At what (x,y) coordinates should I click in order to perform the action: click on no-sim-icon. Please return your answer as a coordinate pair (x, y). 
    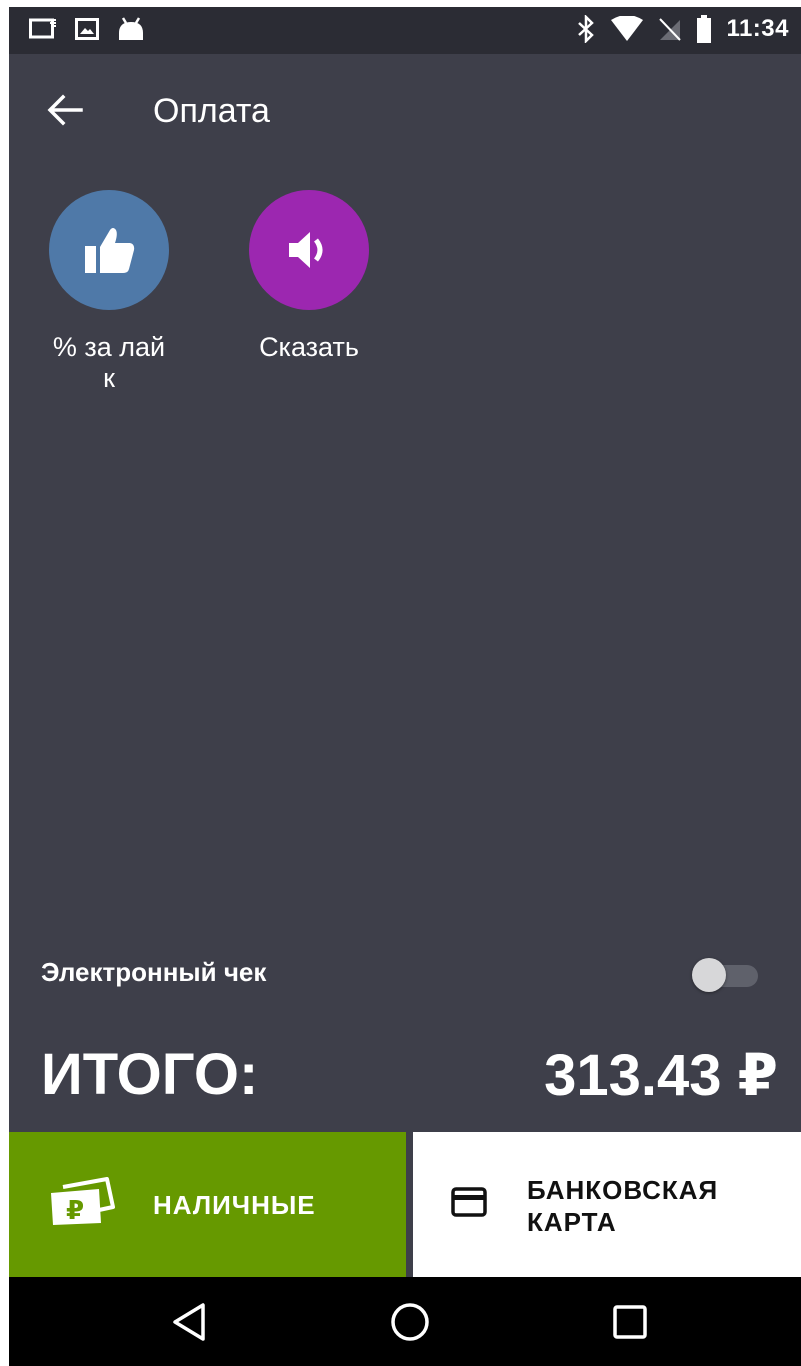
    Looking at the image, I should click on (670, 29).